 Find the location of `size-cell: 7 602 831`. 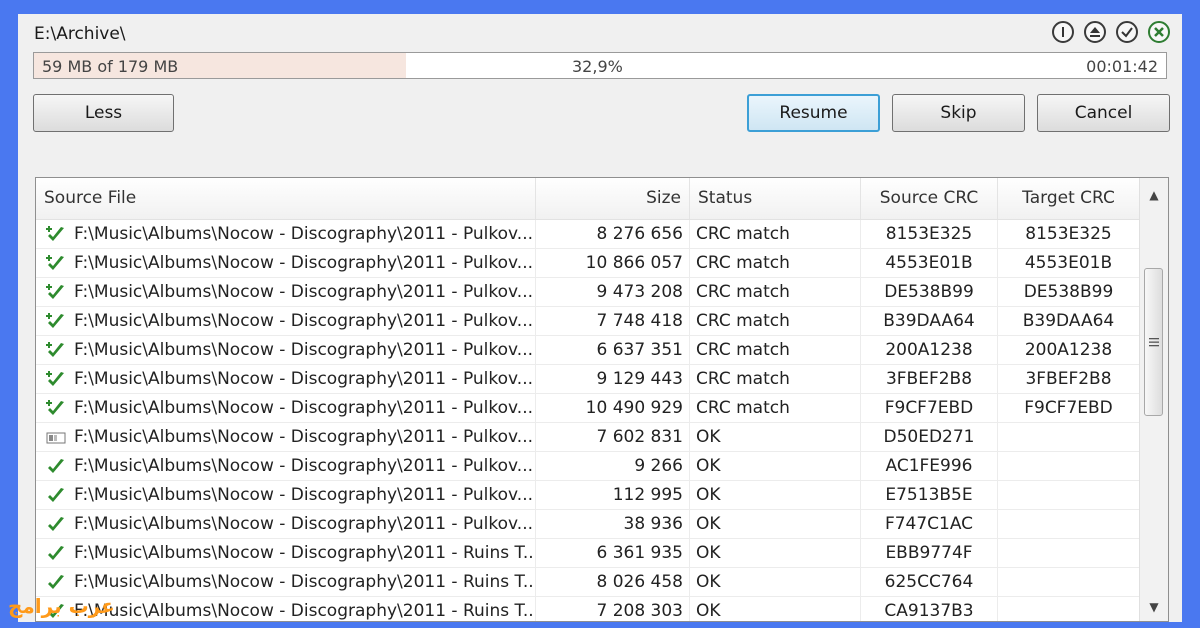

size-cell: 7 602 831 is located at coordinates (613, 437).